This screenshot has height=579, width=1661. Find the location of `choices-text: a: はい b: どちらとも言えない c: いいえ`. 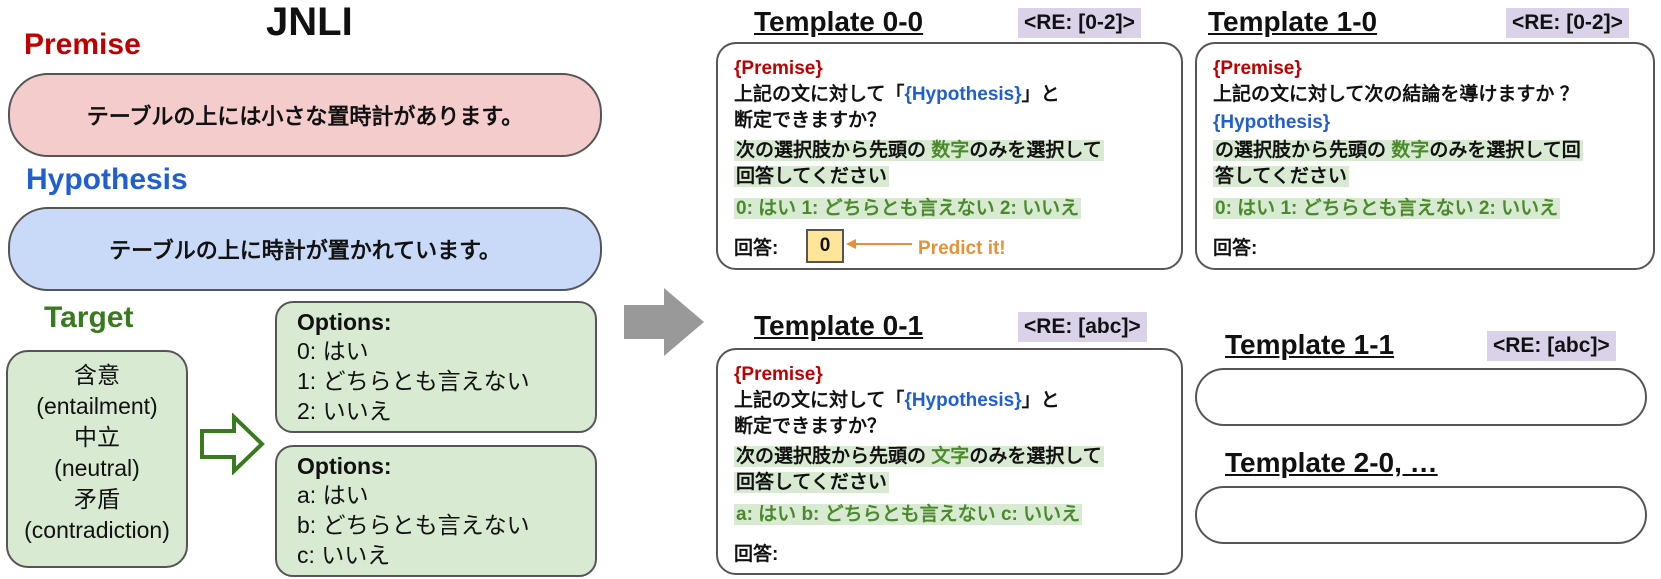

choices-text: a: はい b: どちらとも言えない c: いいえ is located at coordinates (908, 514).